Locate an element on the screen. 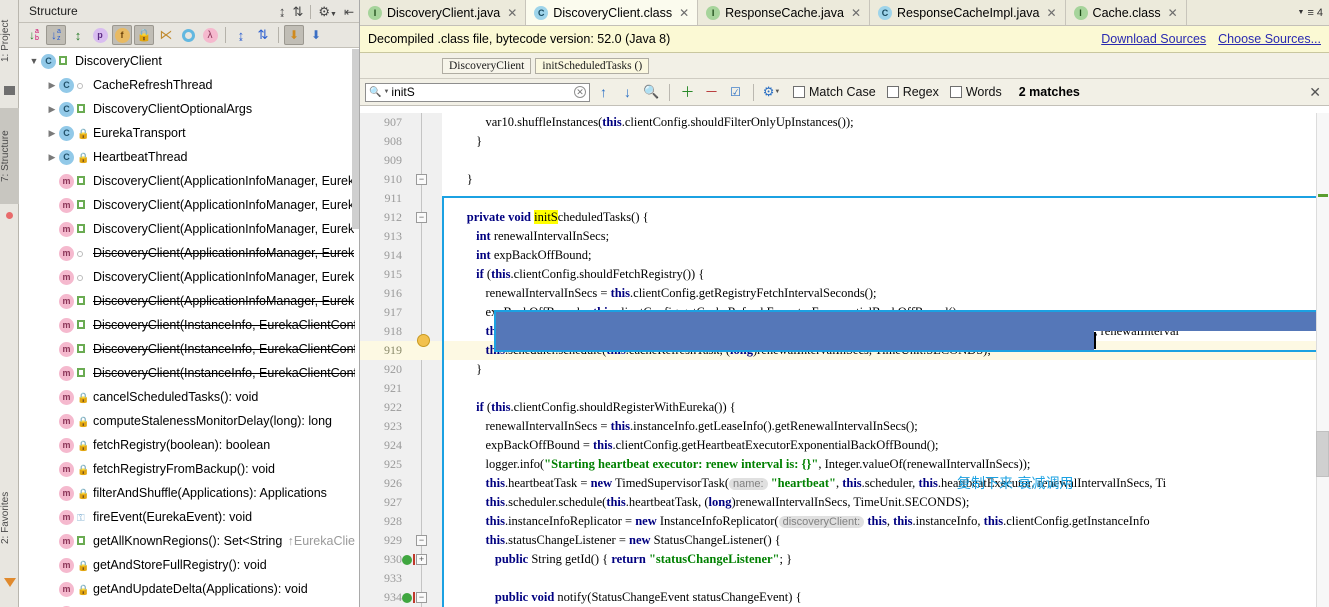 The image size is (1329, 607). gutter-line: 934 is located at coordinates (401, 597).